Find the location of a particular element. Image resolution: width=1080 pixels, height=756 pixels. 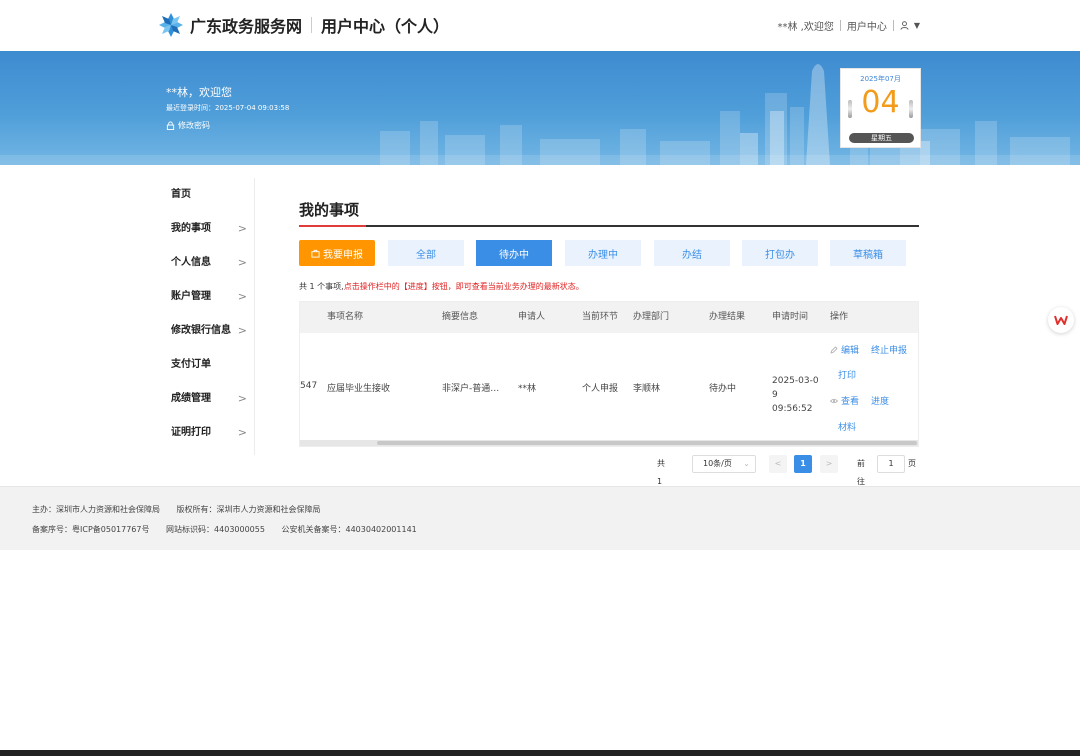

row-id-fragment: 547 is located at coordinates (309, 386).